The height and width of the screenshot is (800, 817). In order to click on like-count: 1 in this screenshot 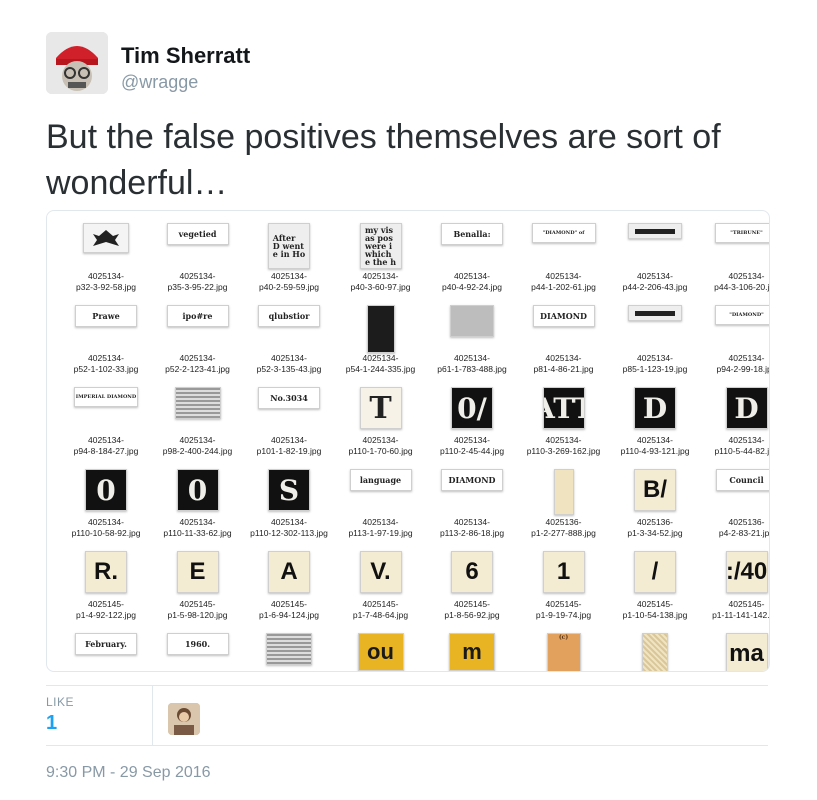, I will do `click(51, 723)`.